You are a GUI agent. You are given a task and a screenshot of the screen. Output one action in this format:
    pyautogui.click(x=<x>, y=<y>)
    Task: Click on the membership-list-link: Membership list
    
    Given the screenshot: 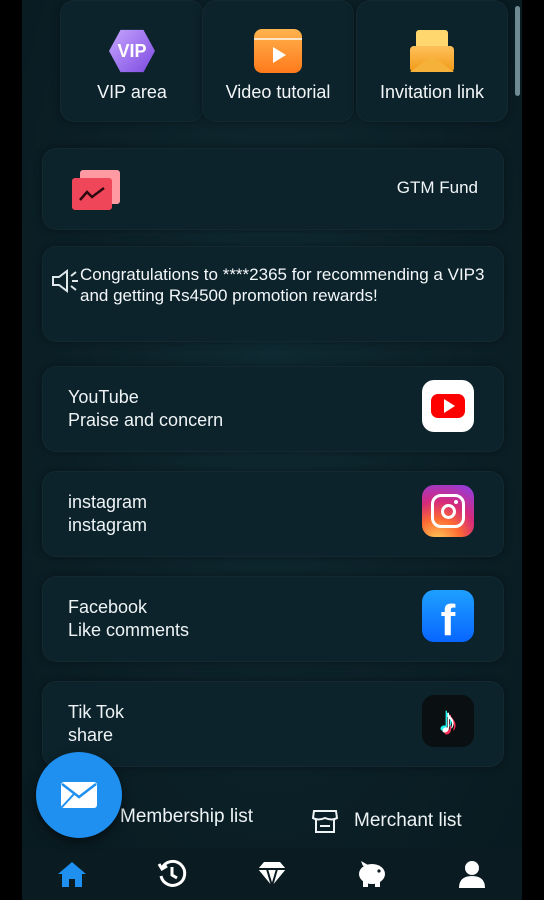 What is the action you would take?
    pyautogui.click(x=186, y=817)
    